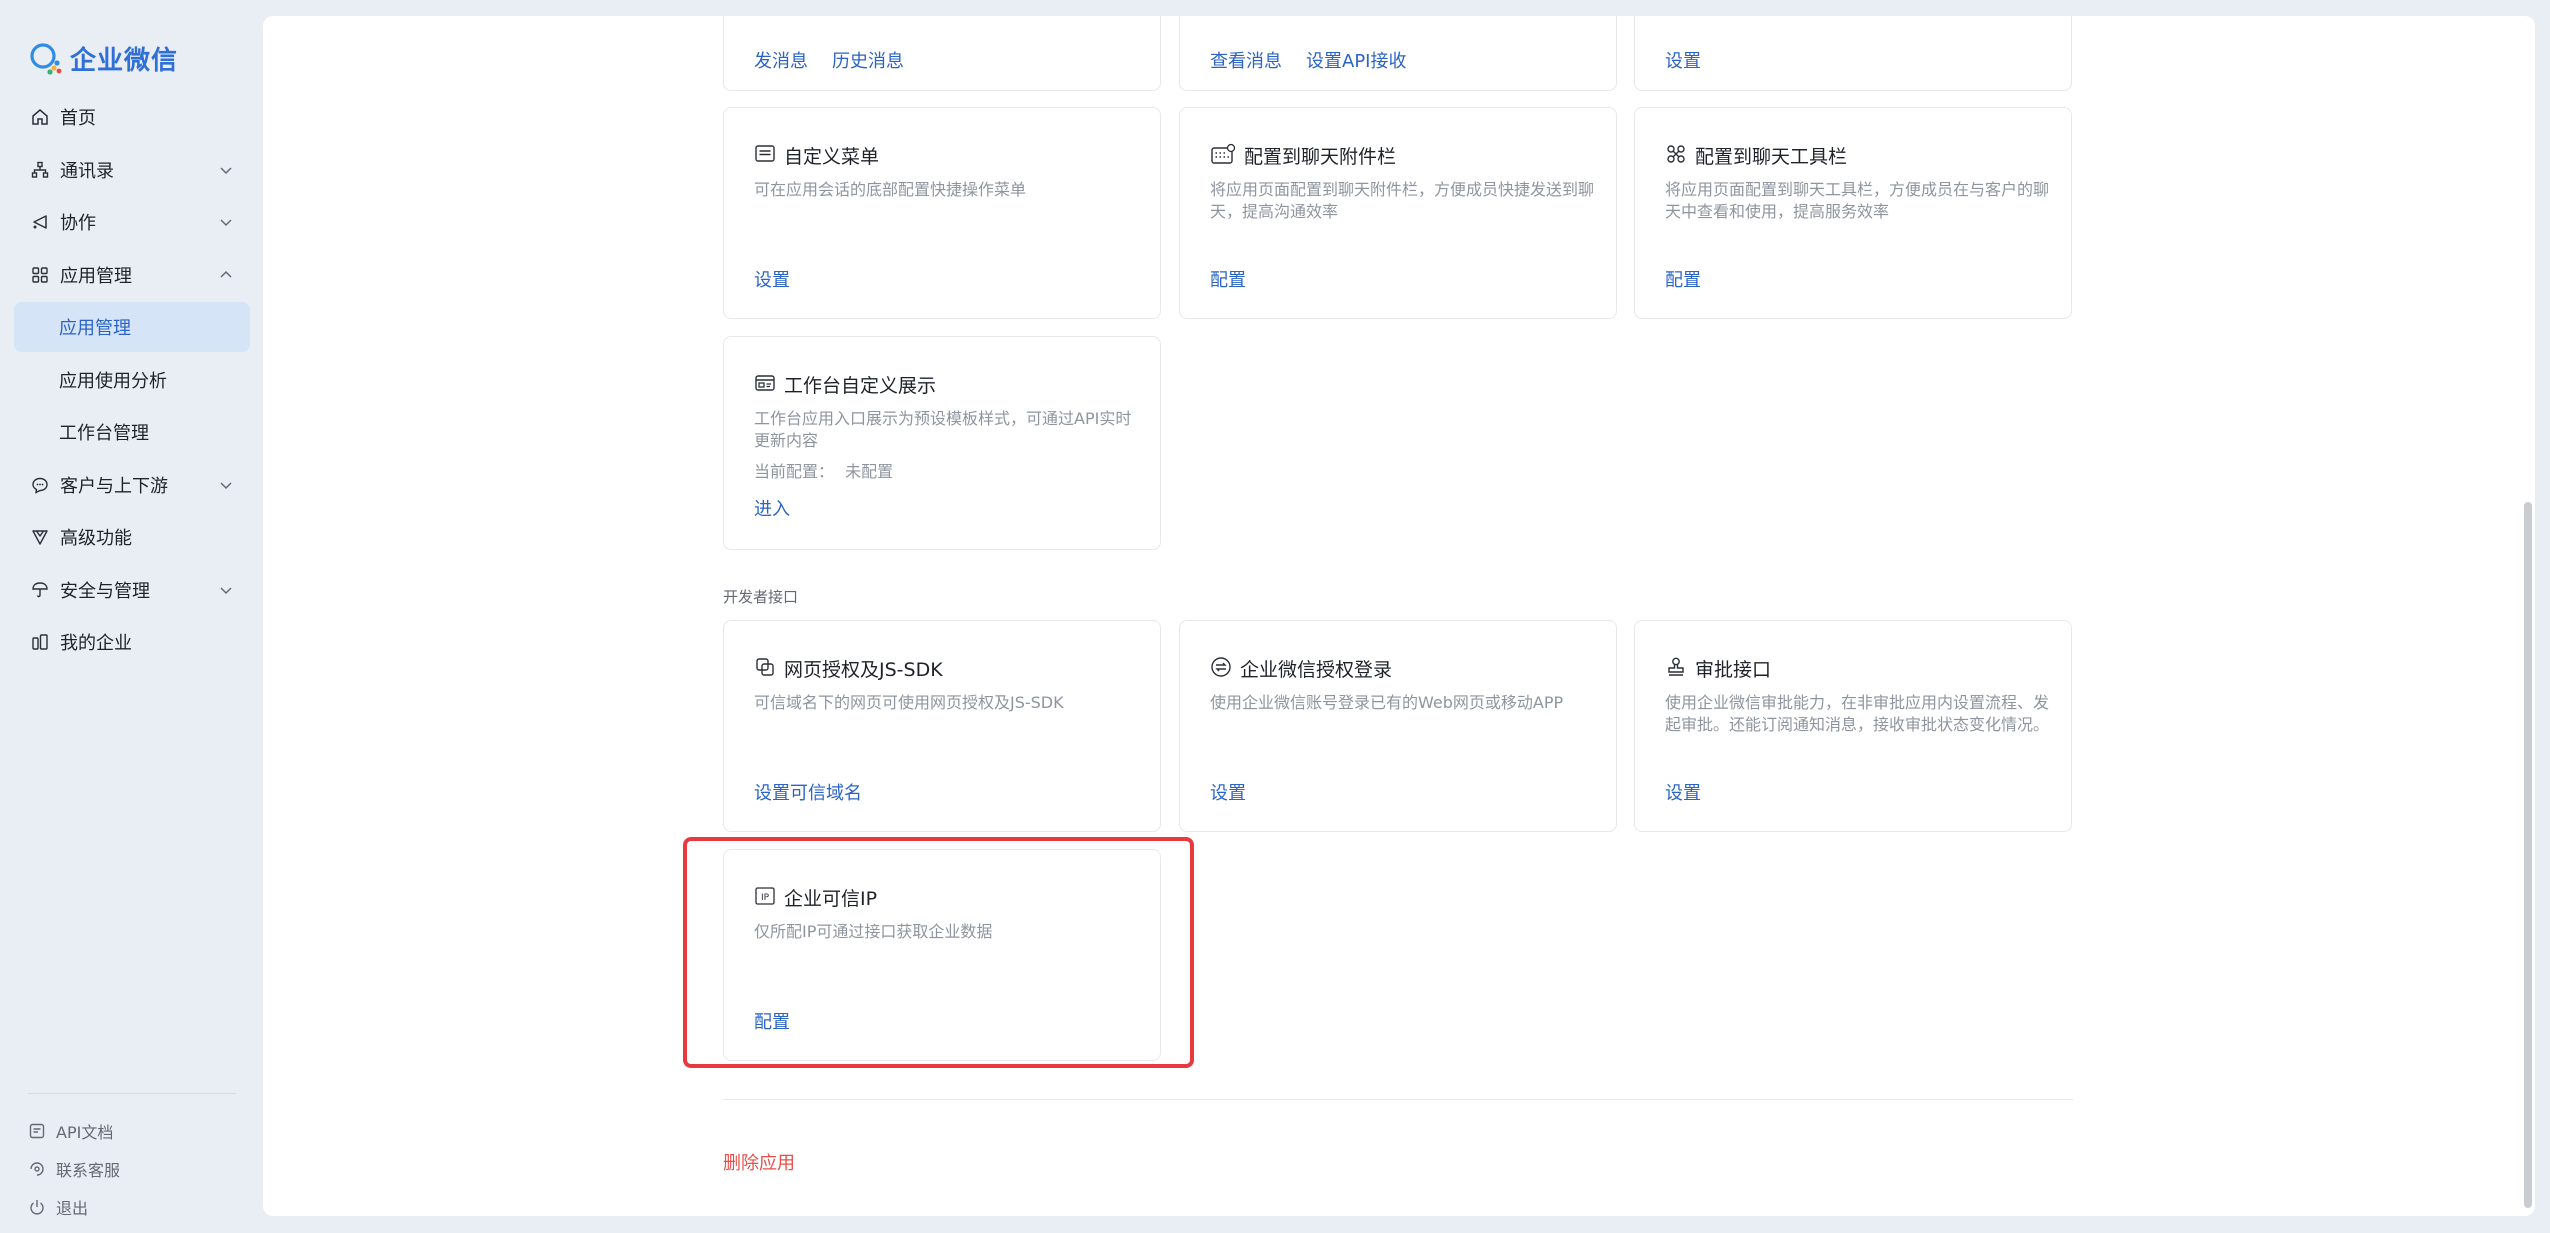 This screenshot has width=2550, height=1233. I want to click on card-receive: 查看消息 设置API接收, so click(1398, 53).